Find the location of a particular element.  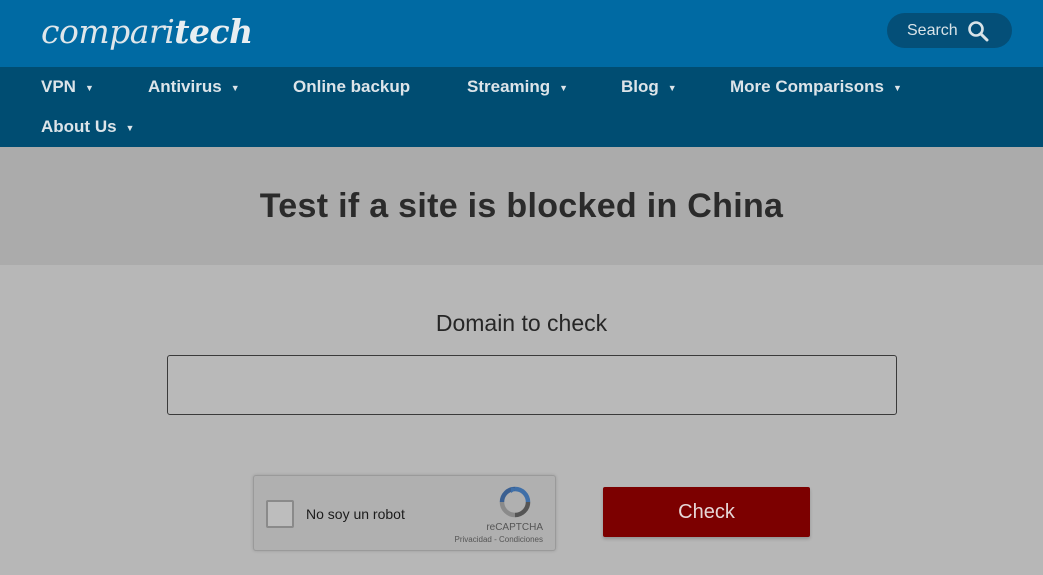

search-button-label: Search is located at coordinates (932, 30).